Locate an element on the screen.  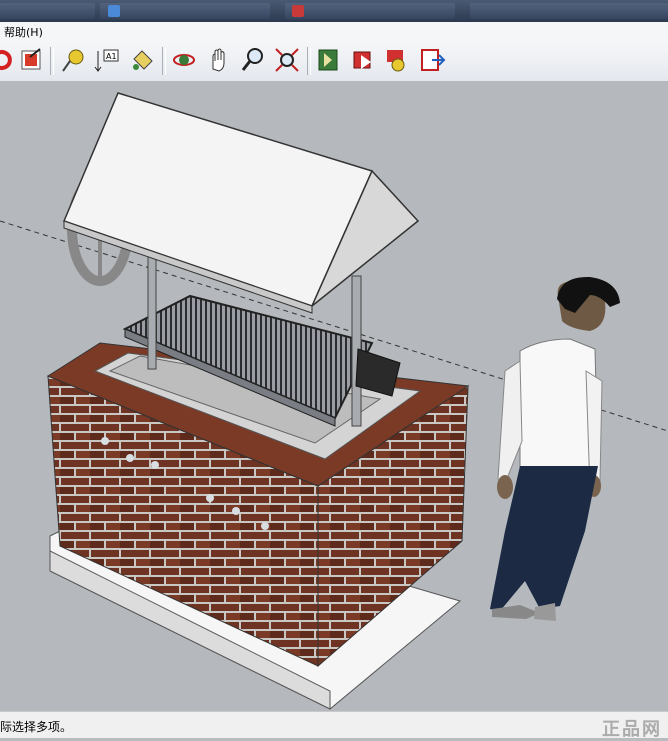
zoom-icon is located at coordinates (253, 60).